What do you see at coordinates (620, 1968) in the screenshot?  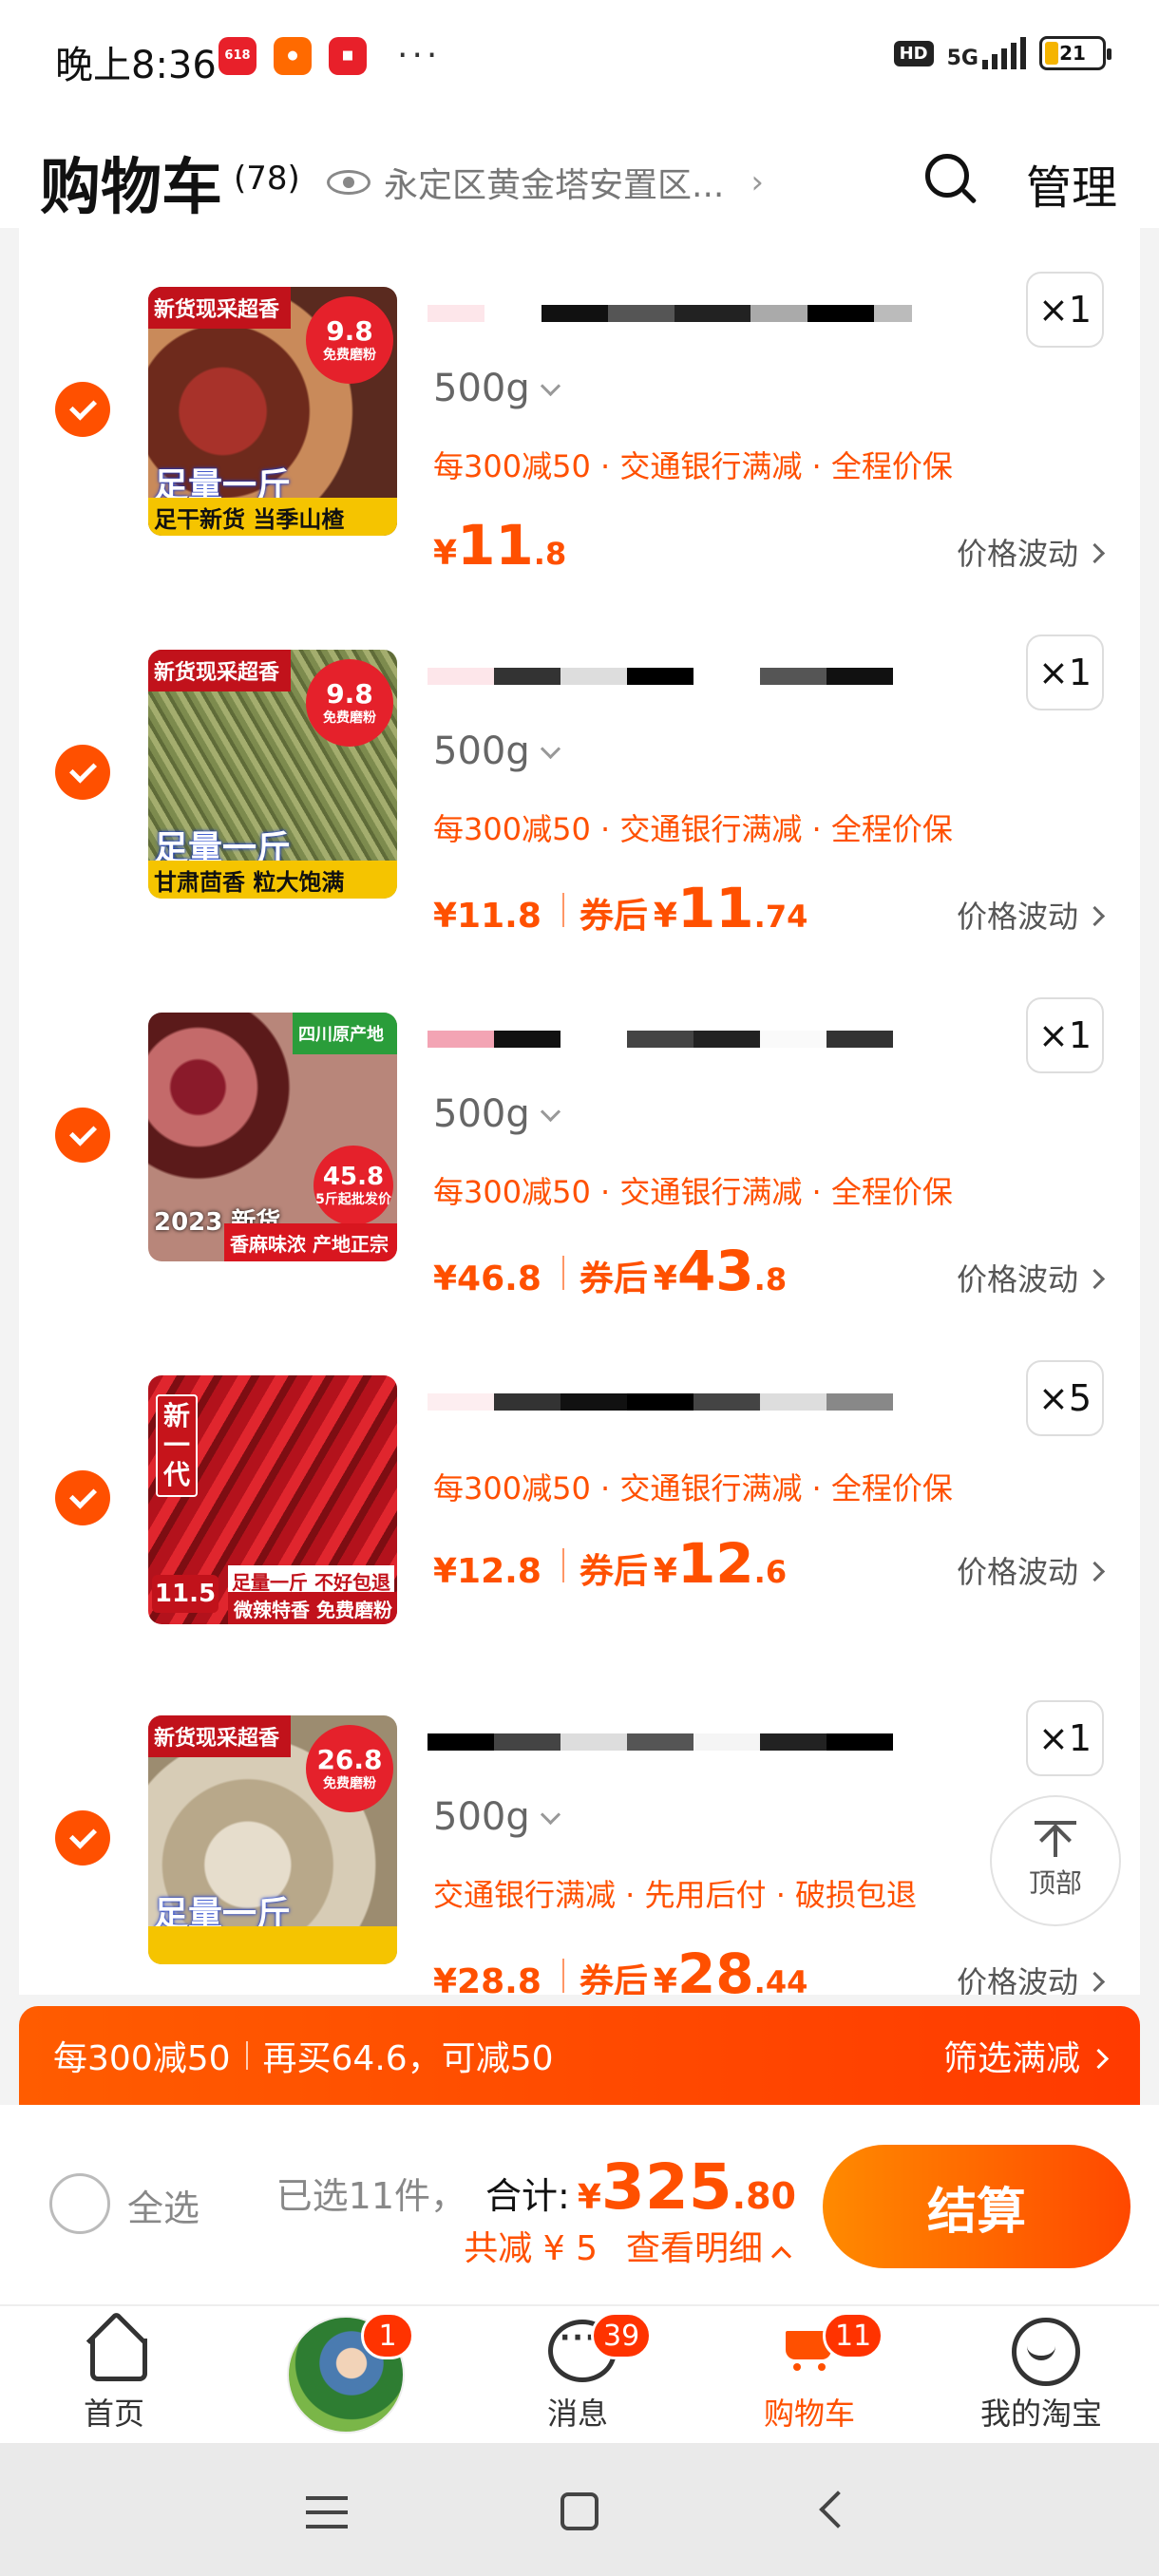 I see `item-price: ¥28.8 券后 ¥28.44` at bounding box center [620, 1968].